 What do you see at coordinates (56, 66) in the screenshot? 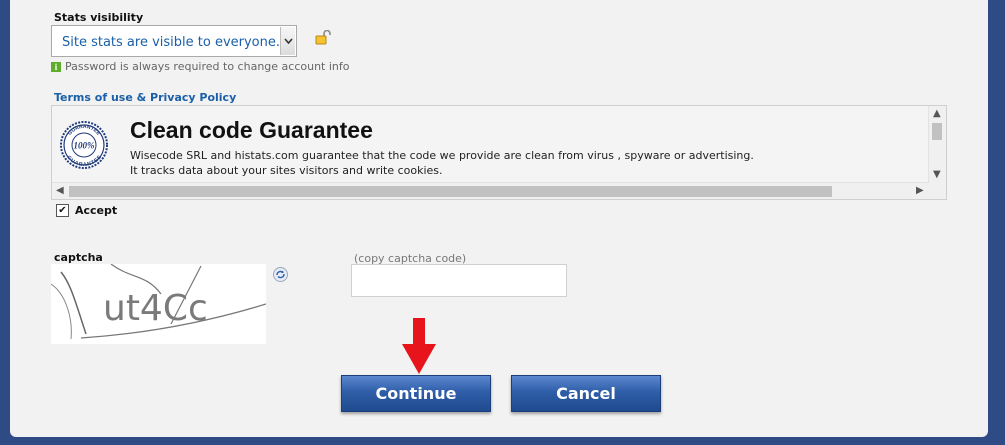
I see `info-icon: i` at bounding box center [56, 66].